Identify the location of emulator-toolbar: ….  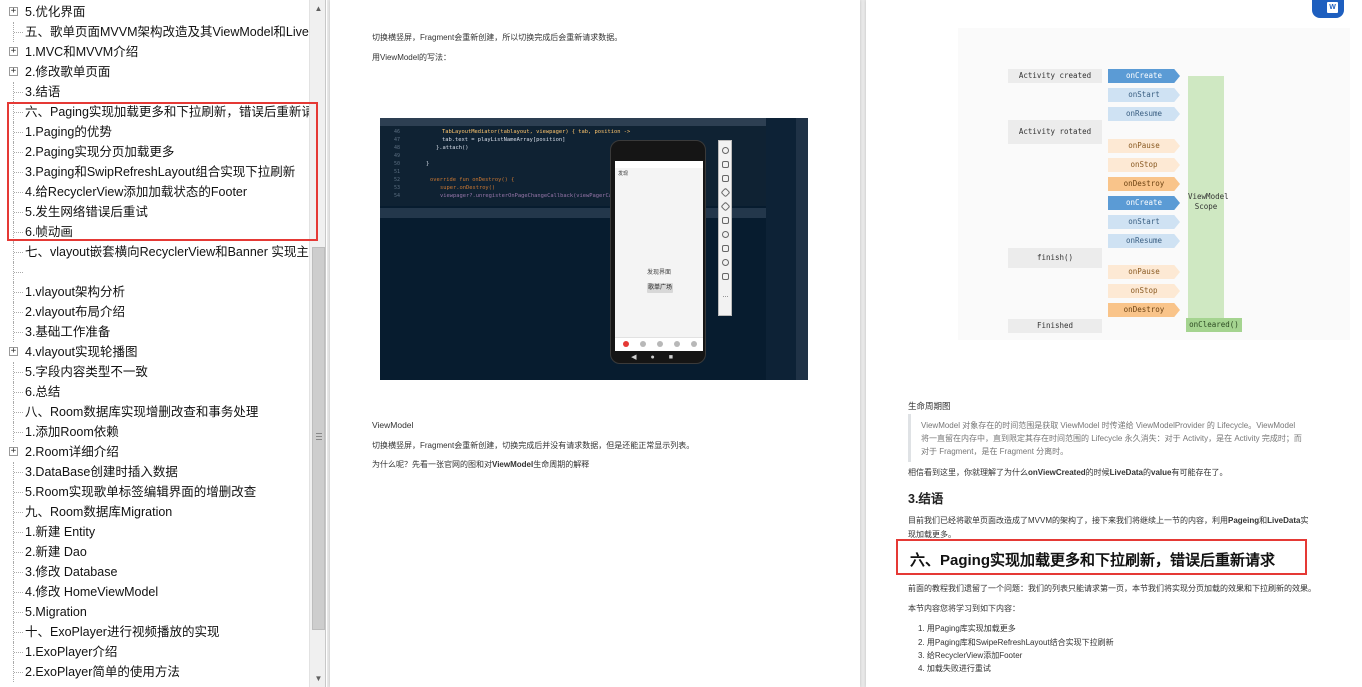
(725, 228).